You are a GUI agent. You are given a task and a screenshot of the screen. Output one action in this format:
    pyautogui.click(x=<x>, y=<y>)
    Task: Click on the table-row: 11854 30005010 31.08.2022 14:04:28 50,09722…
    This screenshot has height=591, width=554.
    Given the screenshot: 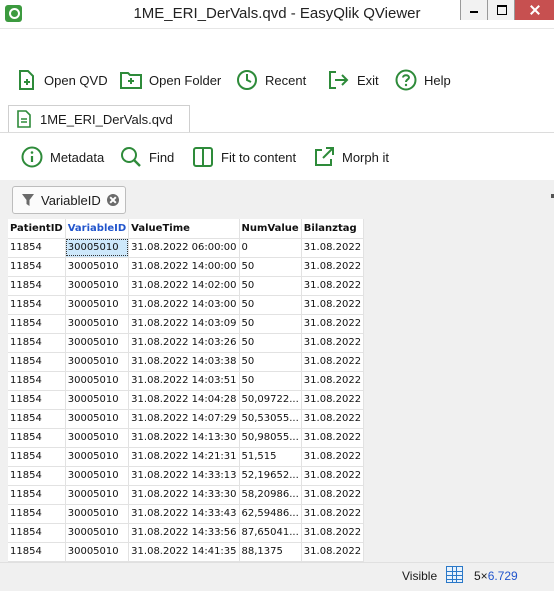 What is the action you would take?
    pyautogui.click(x=186, y=400)
    